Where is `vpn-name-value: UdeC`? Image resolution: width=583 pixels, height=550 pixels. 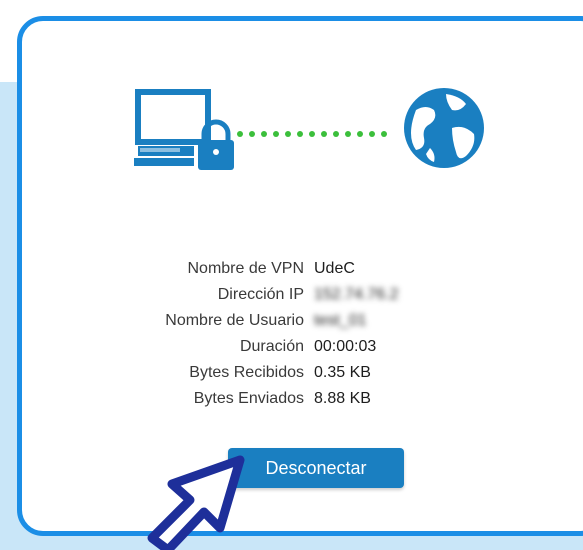 vpn-name-value: UdeC is located at coordinates (334, 268).